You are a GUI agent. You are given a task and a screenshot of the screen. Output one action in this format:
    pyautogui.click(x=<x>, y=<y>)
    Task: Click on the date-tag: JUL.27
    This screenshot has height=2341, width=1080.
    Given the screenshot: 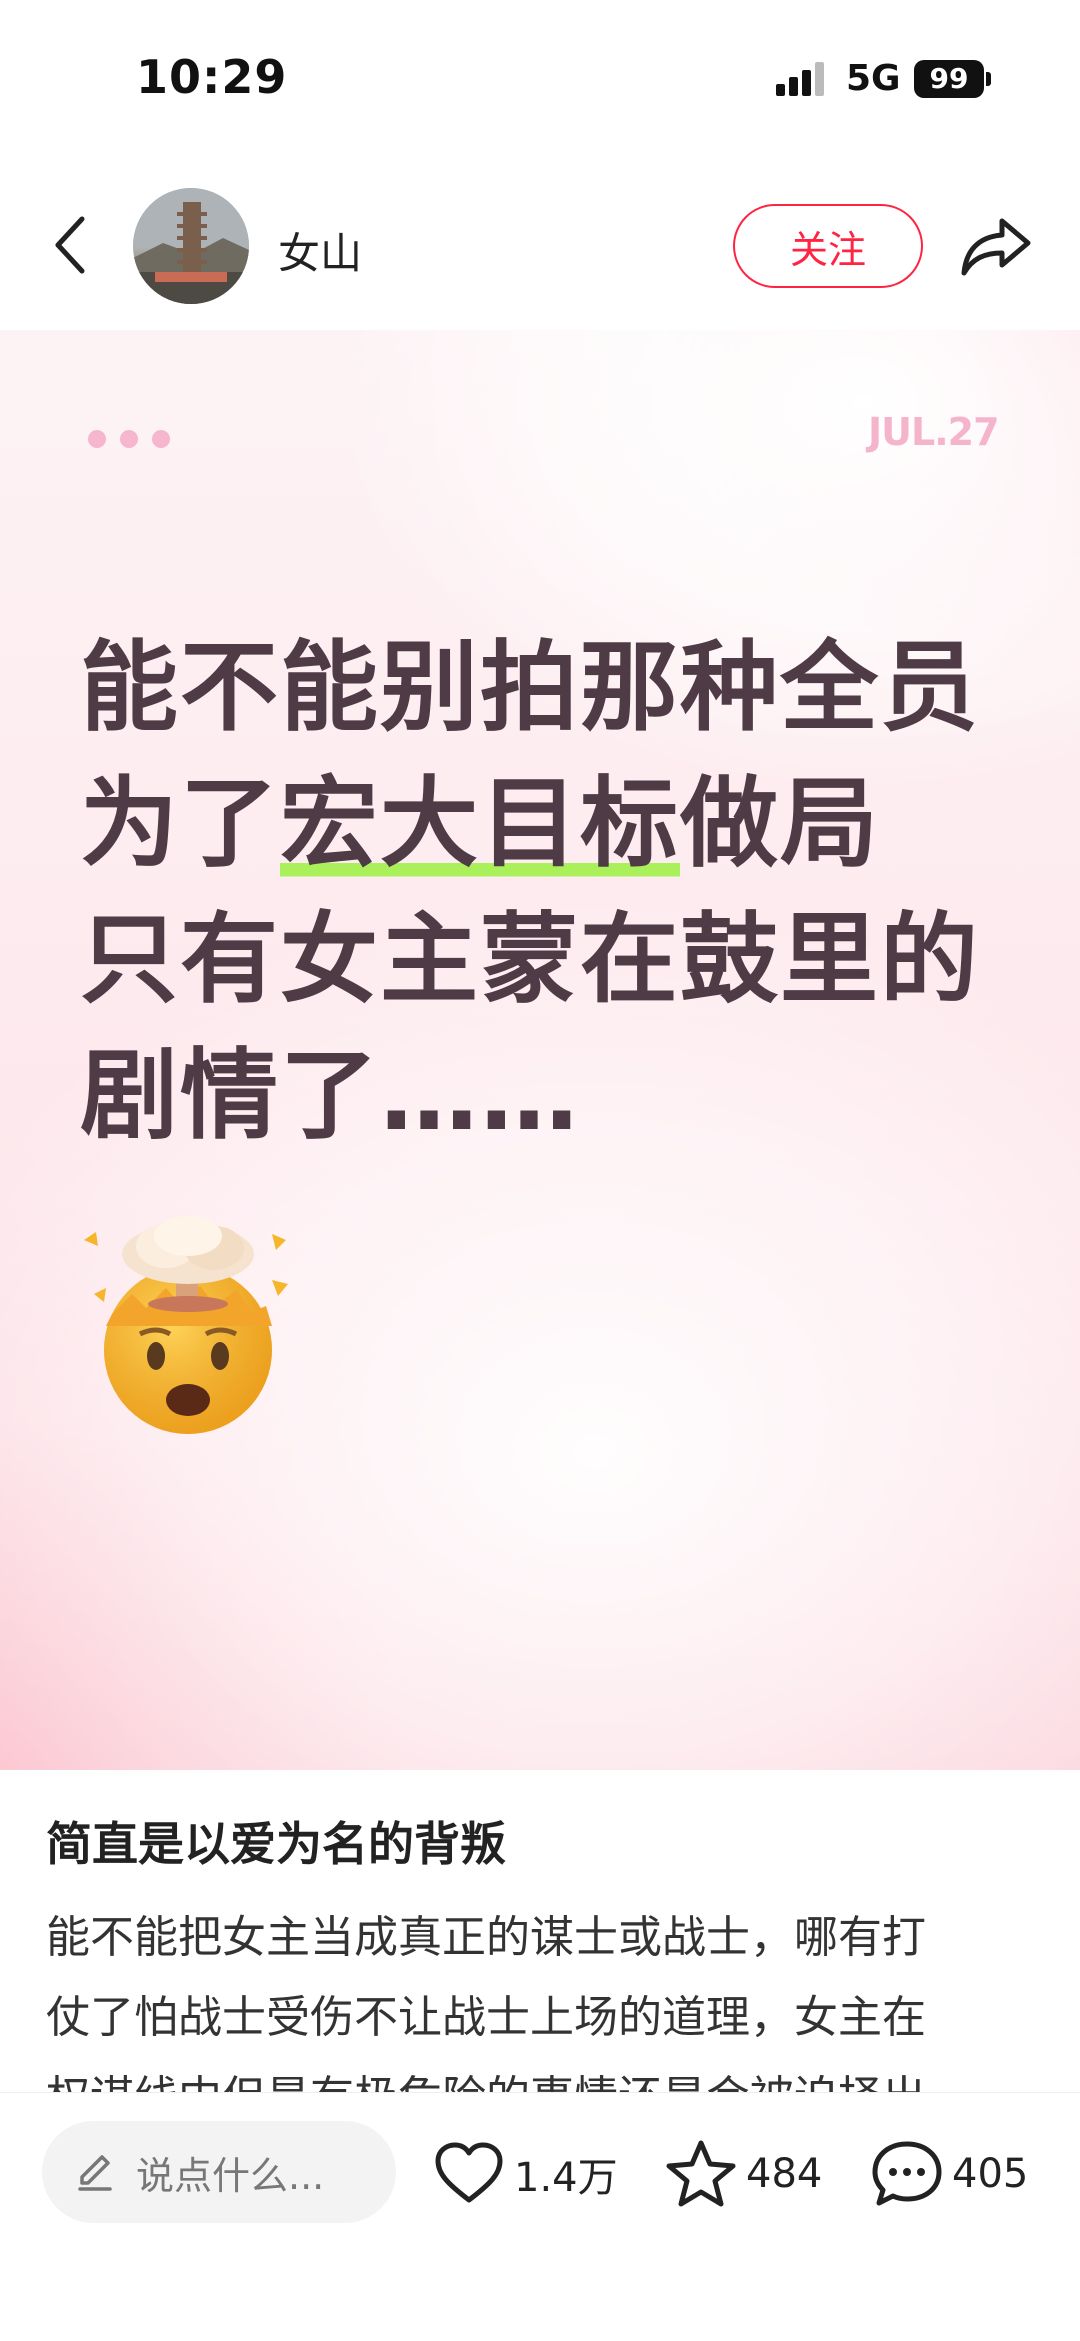 What is the action you would take?
    pyautogui.click(x=934, y=432)
    